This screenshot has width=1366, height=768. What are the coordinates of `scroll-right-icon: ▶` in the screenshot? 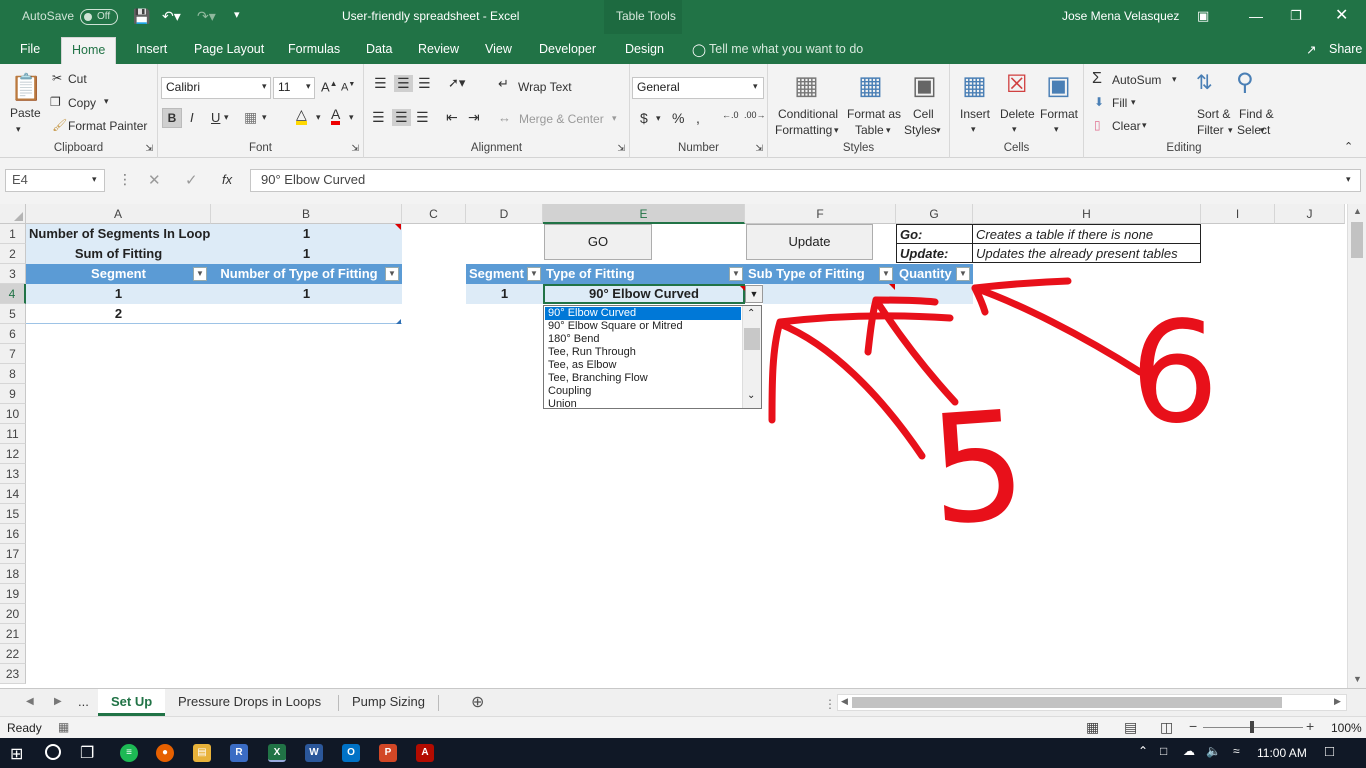 It's located at (1337, 701).